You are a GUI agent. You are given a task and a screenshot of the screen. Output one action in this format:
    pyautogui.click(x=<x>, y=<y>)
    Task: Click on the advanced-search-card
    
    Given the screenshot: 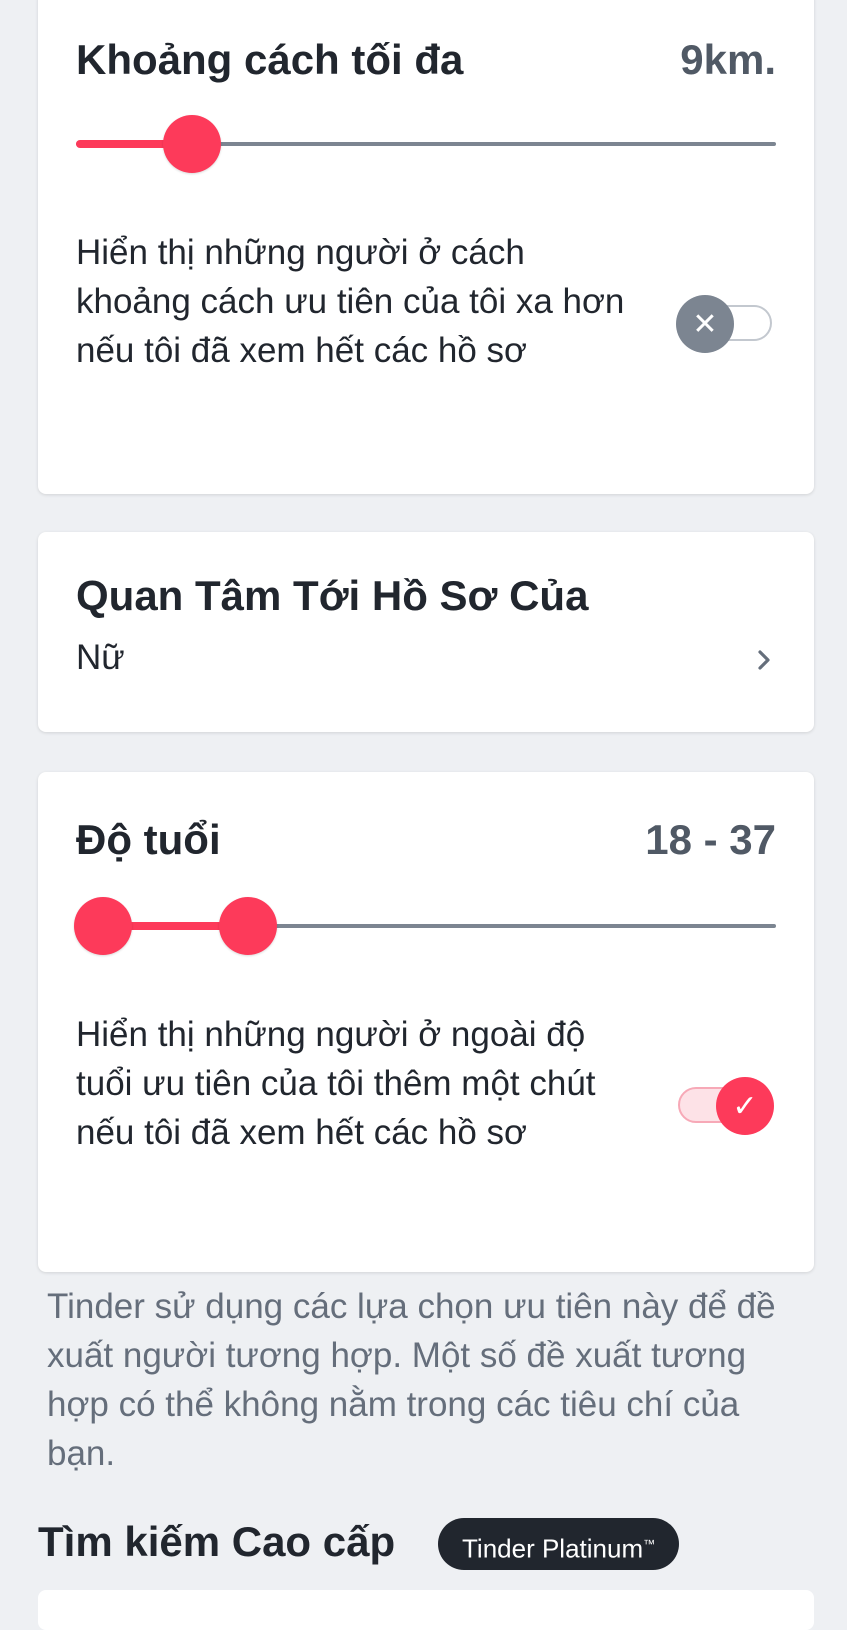 What is the action you would take?
    pyautogui.click(x=426, y=1610)
    